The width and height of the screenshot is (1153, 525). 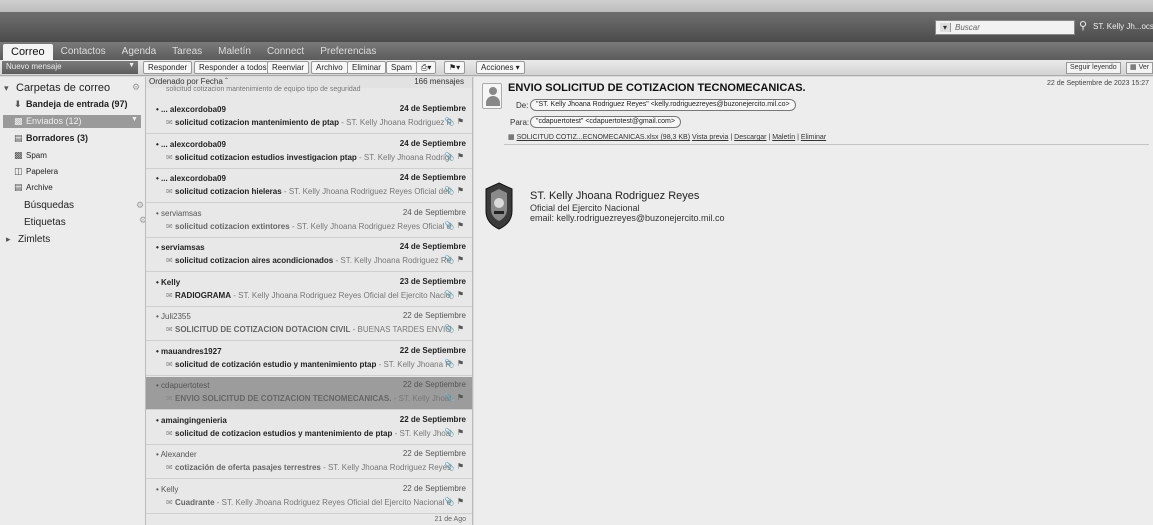 I want to click on sidebar-zimlets: ▸ Zimlets, so click(x=28, y=239).